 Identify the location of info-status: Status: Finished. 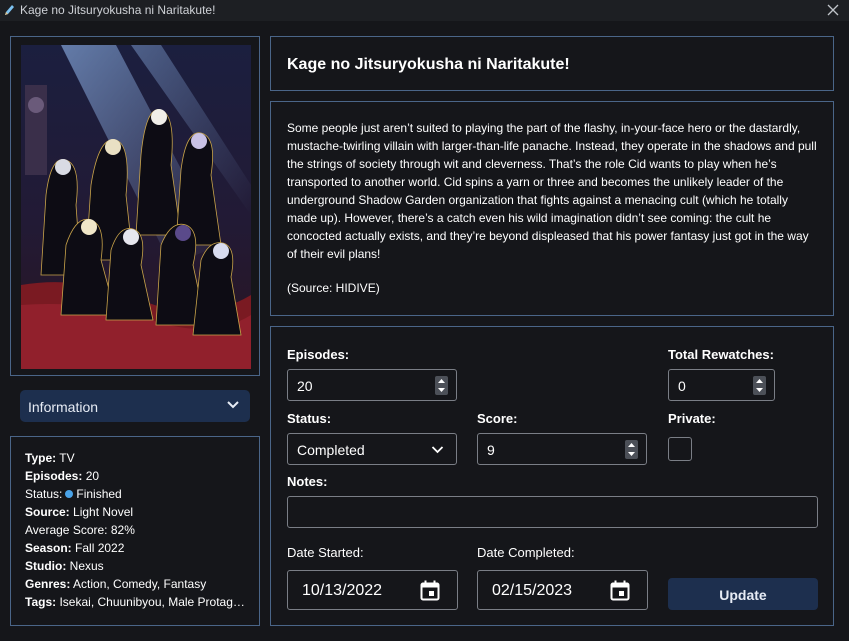
(73, 494).